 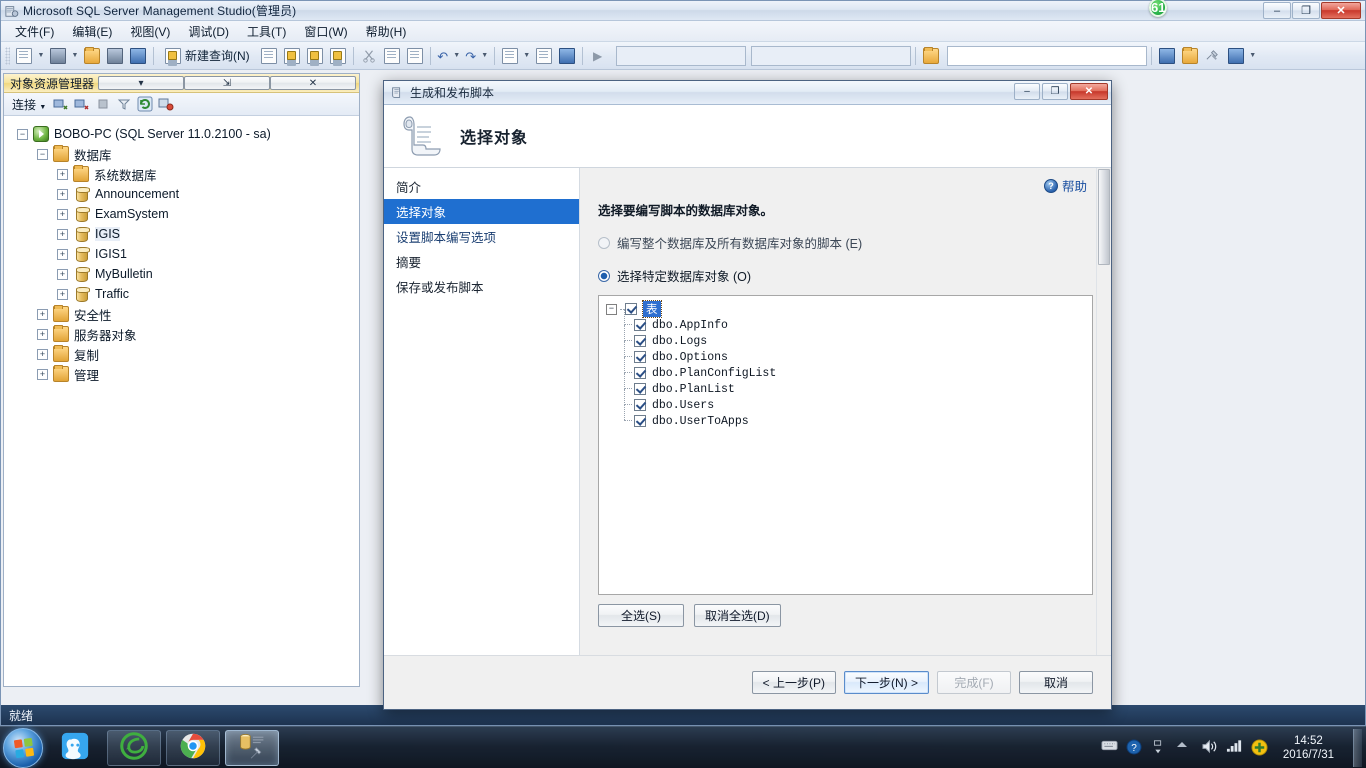 What do you see at coordinates (138, 56) in the screenshot?
I see `save-all-icon` at bounding box center [138, 56].